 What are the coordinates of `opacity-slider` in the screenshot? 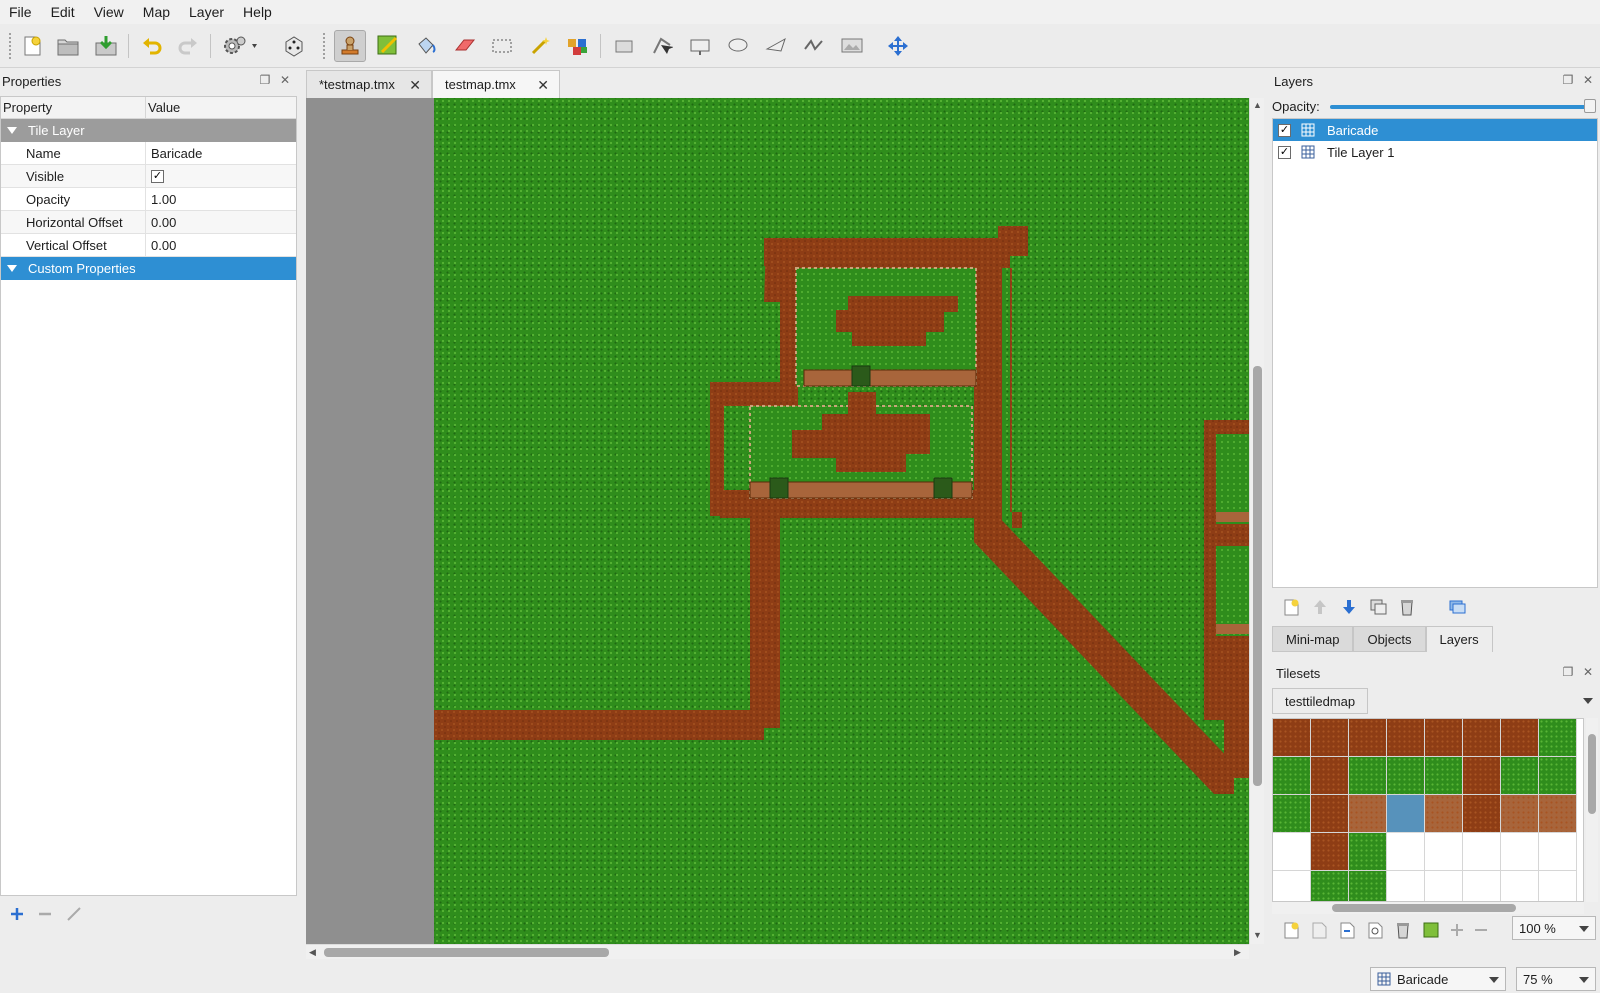 It's located at (1462, 107).